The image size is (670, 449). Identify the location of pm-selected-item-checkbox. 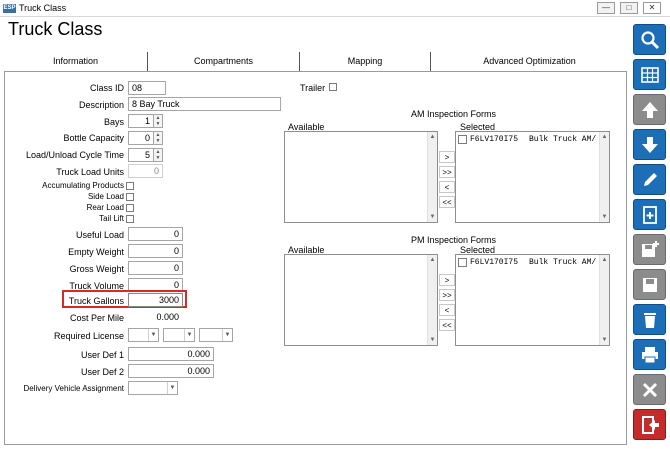
(462, 262).